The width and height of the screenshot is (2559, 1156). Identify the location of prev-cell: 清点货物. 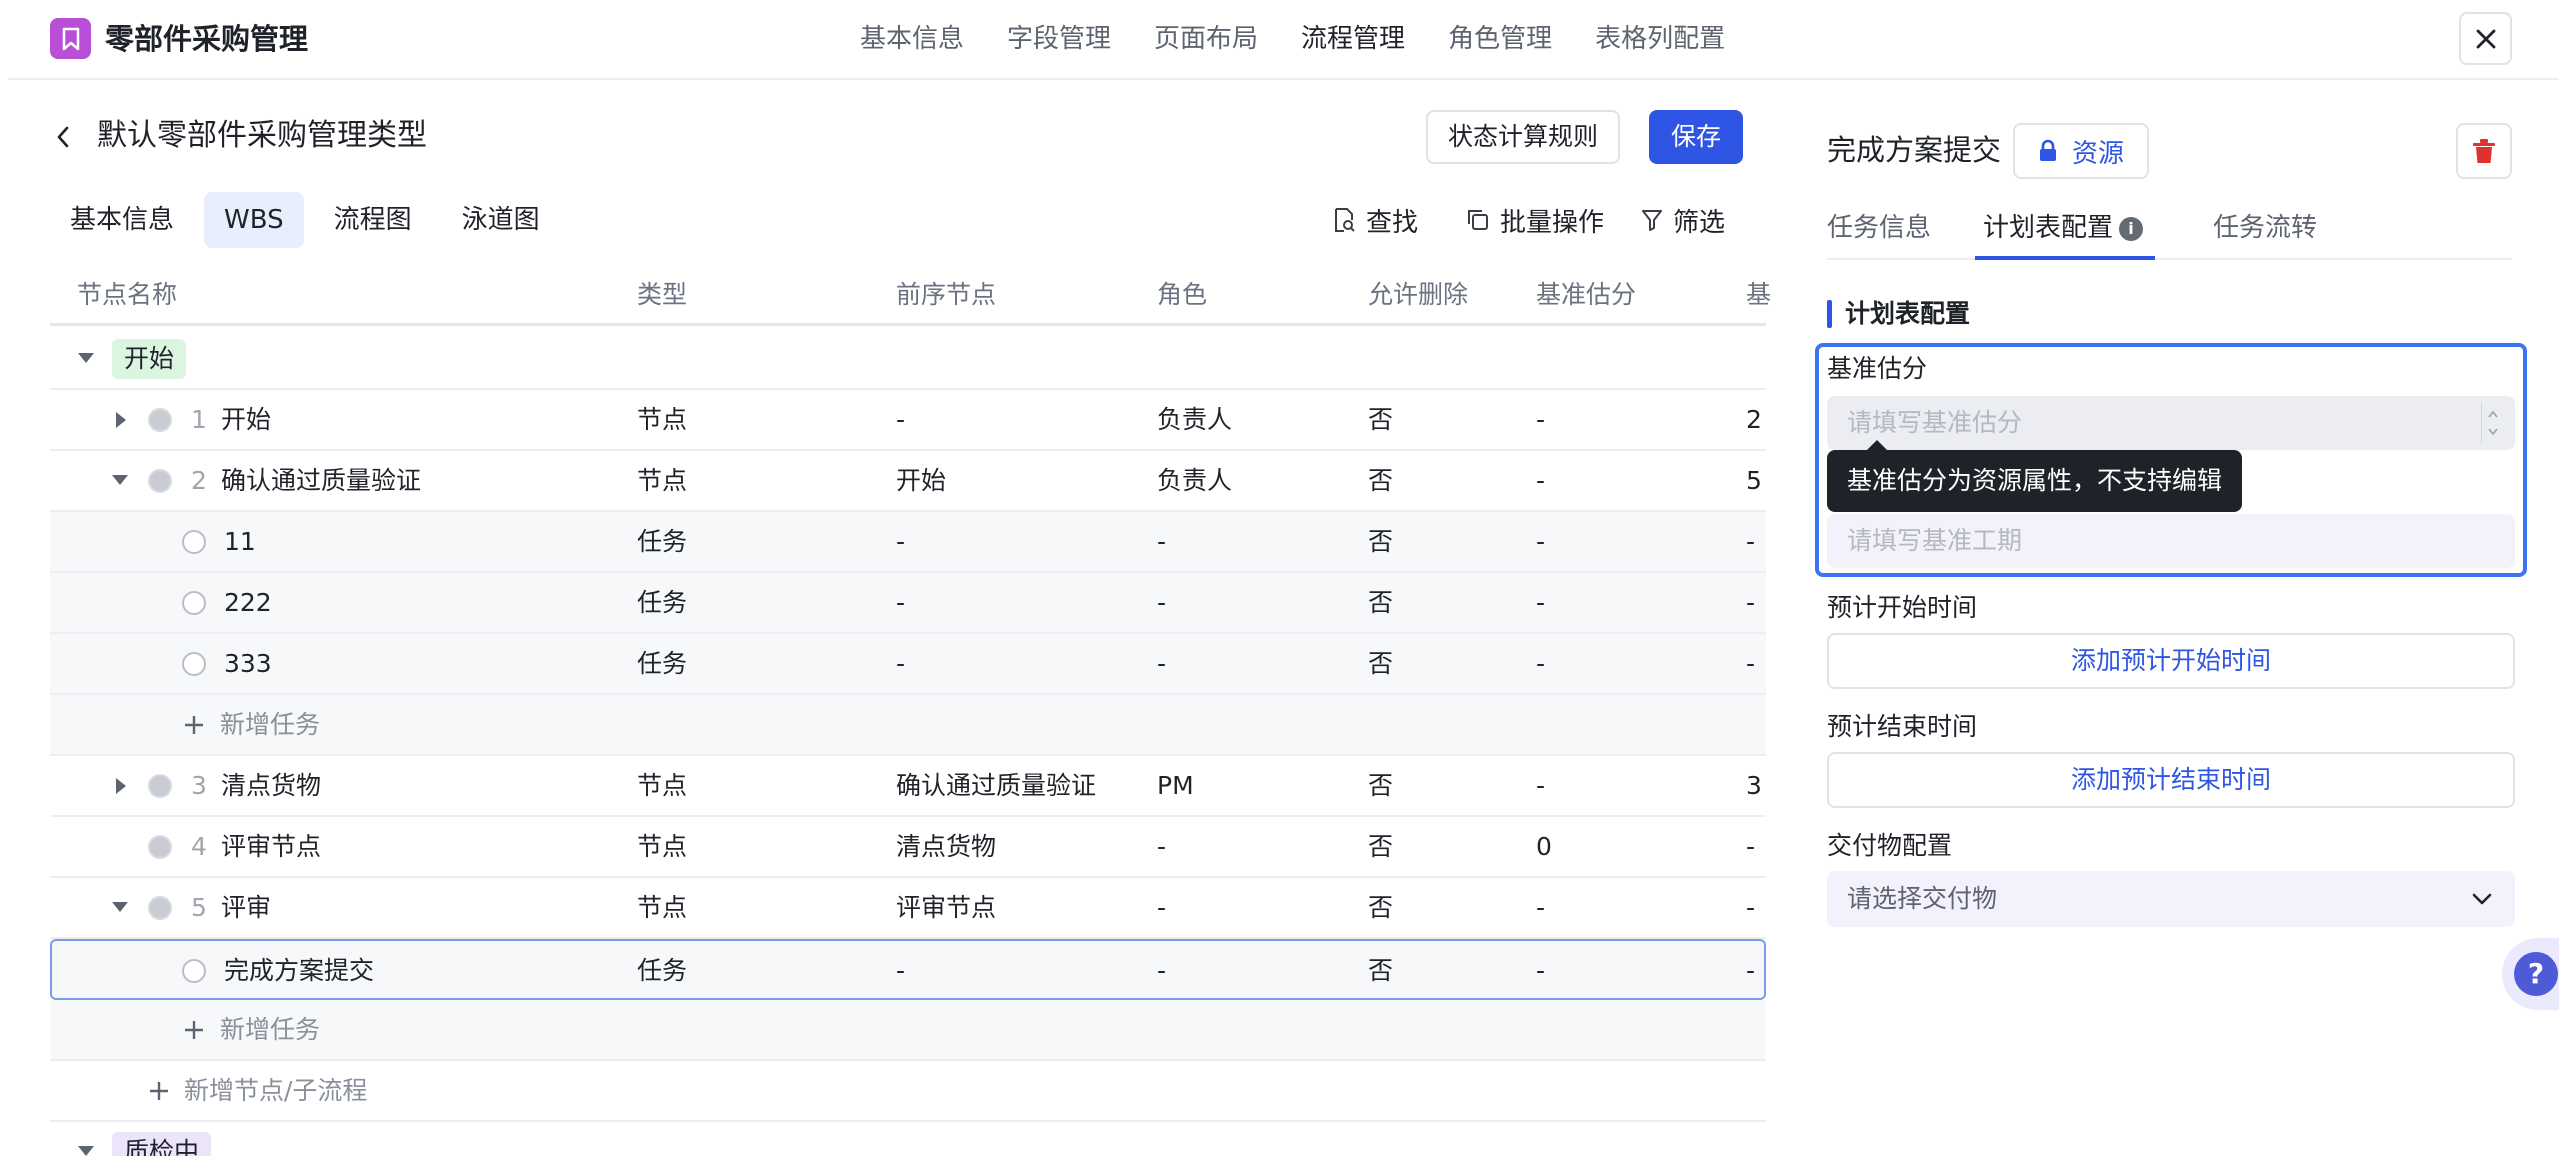
(946, 846).